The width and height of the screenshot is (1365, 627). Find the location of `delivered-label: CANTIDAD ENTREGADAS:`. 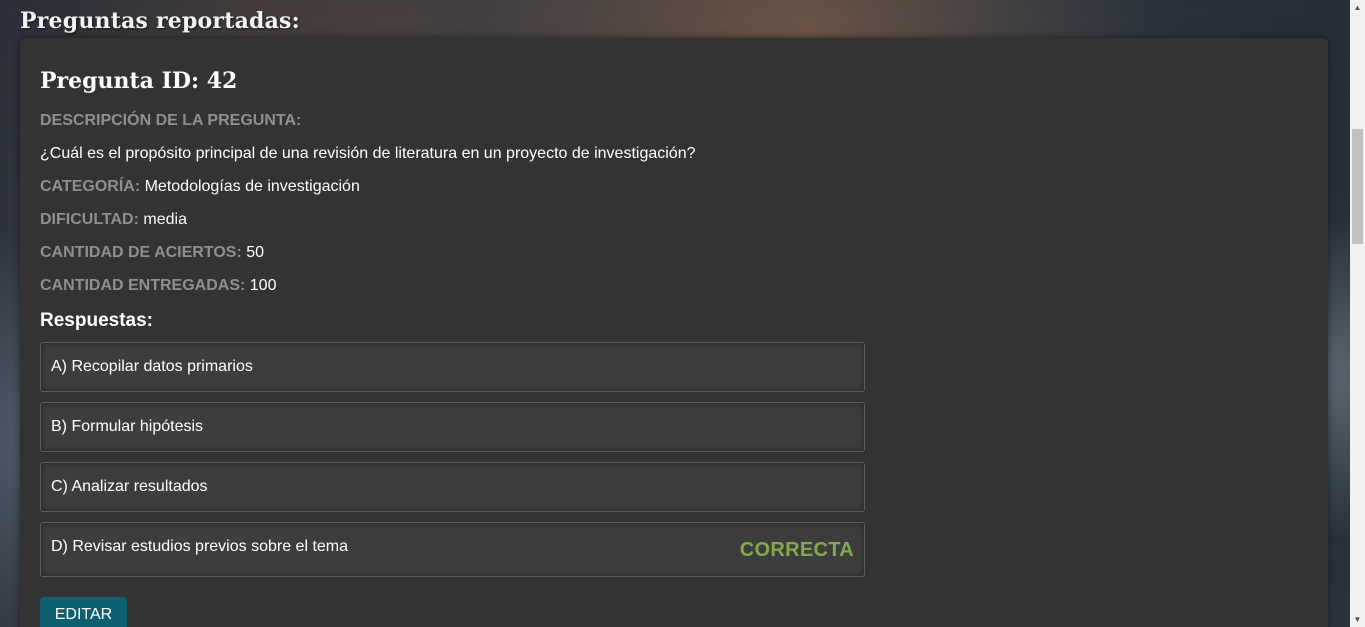

delivered-label: CANTIDAD ENTREGADAS: is located at coordinates (143, 285).